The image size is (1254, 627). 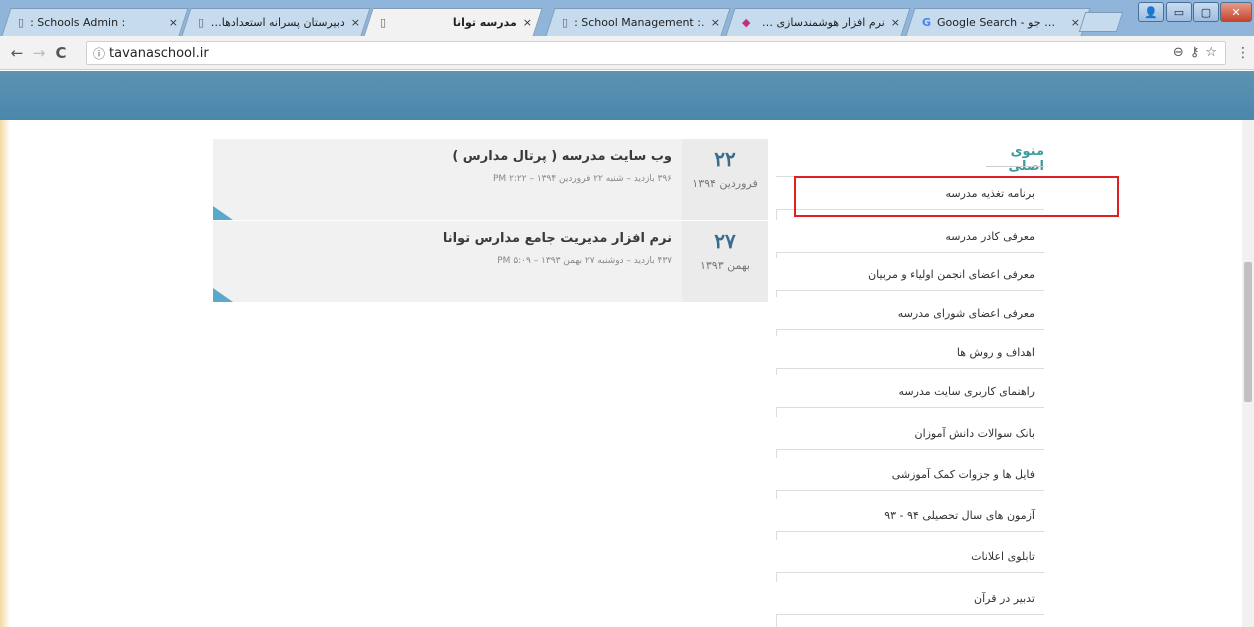 I want to click on minimize-button: ▭, so click(x=1179, y=12).